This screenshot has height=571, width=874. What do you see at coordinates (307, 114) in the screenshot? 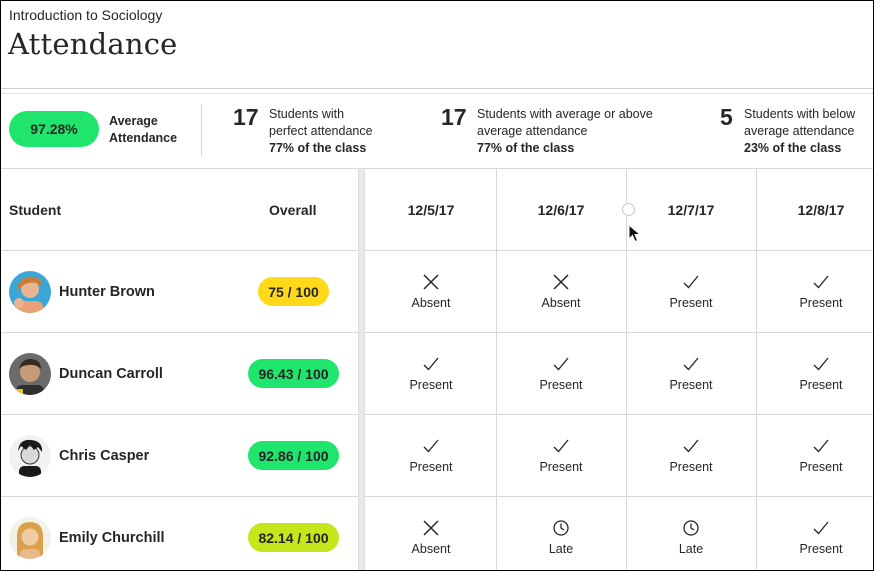
I see `stat-line: Students with` at bounding box center [307, 114].